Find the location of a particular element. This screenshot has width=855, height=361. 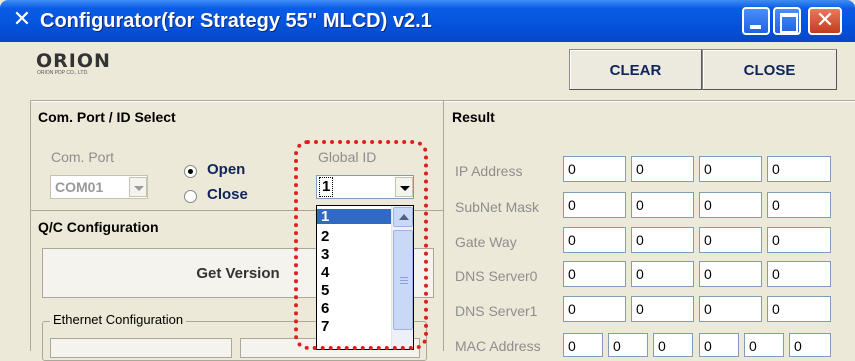

orion-logo: ORION ORION PDP CO., LTD. is located at coordinates (73, 63).